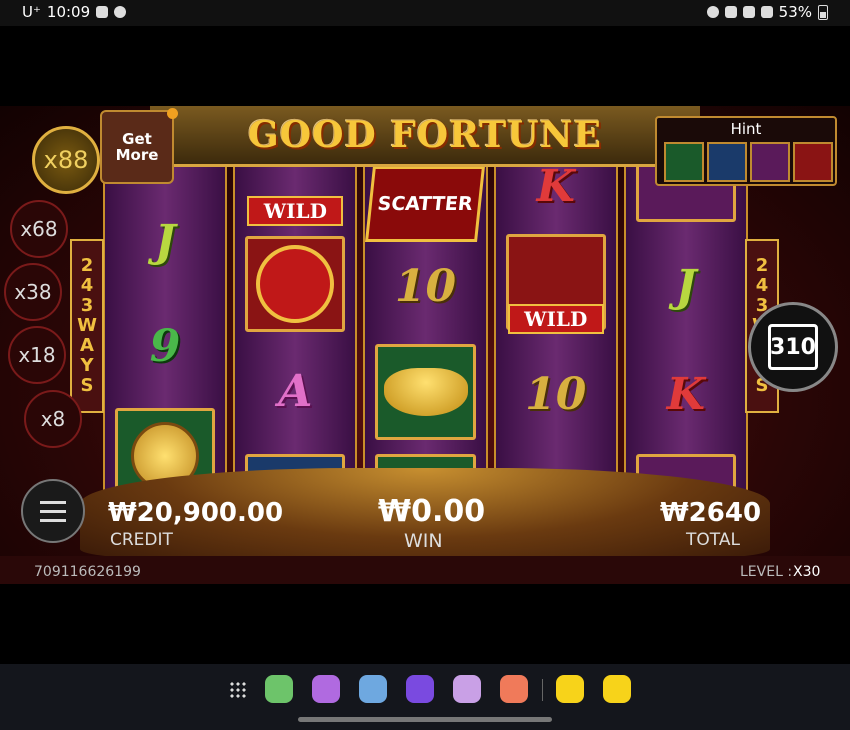  I want to click on total-value: ₩2640, so click(711, 513).